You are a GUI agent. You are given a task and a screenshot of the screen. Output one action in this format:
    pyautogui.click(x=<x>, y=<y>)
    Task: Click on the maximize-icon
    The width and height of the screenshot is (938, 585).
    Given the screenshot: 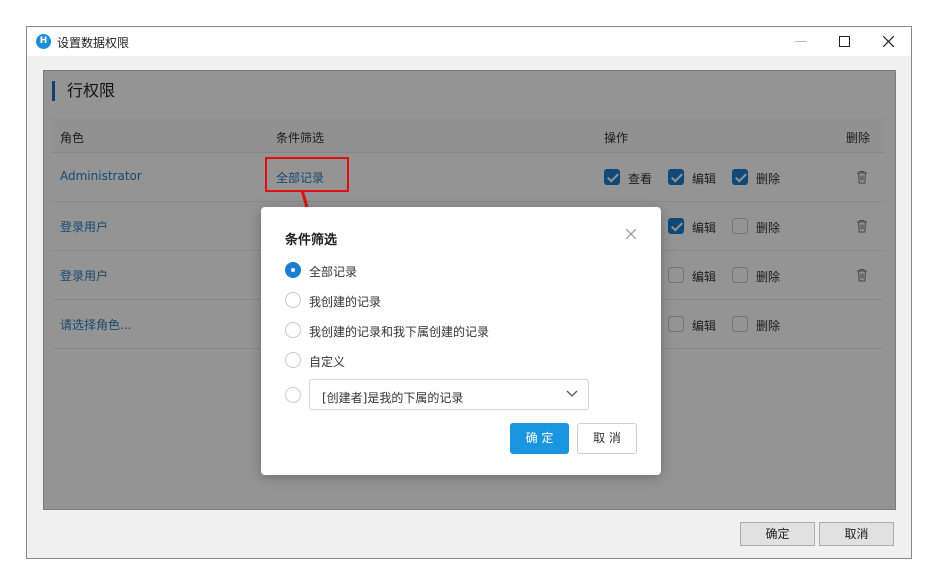 What is the action you would take?
    pyautogui.click(x=844, y=41)
    